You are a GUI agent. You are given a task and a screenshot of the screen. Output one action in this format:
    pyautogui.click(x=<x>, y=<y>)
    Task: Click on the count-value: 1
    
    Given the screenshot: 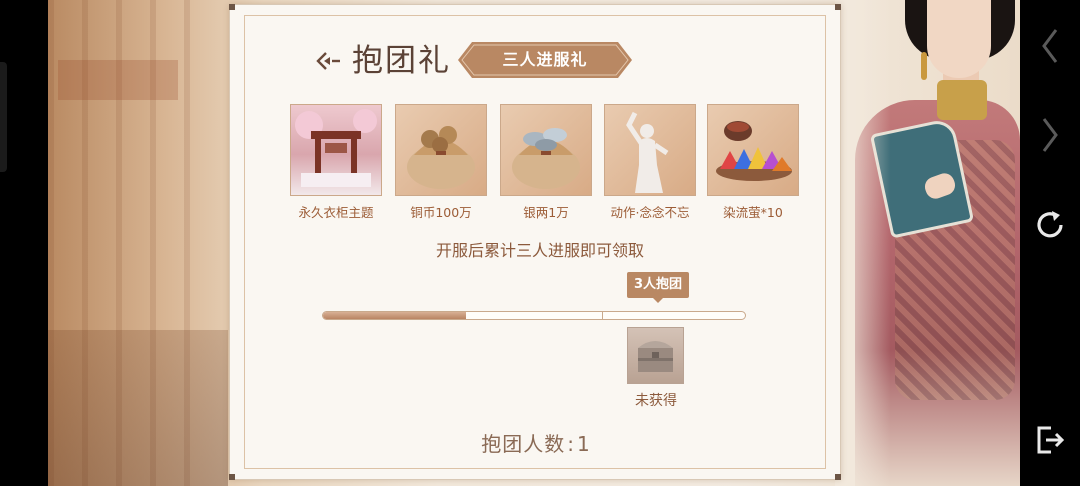 What is the action you would take?
    pyautogui.click(x=584, y=444)
    